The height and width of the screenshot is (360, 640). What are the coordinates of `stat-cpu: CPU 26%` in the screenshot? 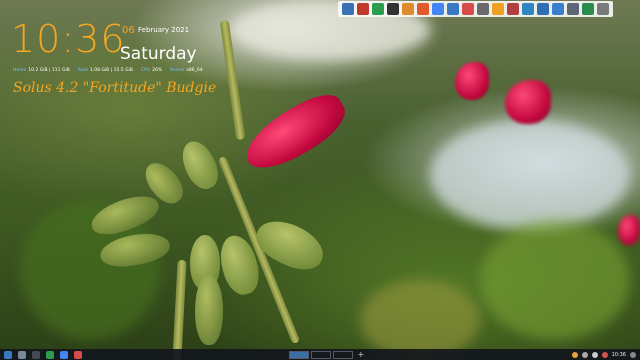 It's located at (151, 70).